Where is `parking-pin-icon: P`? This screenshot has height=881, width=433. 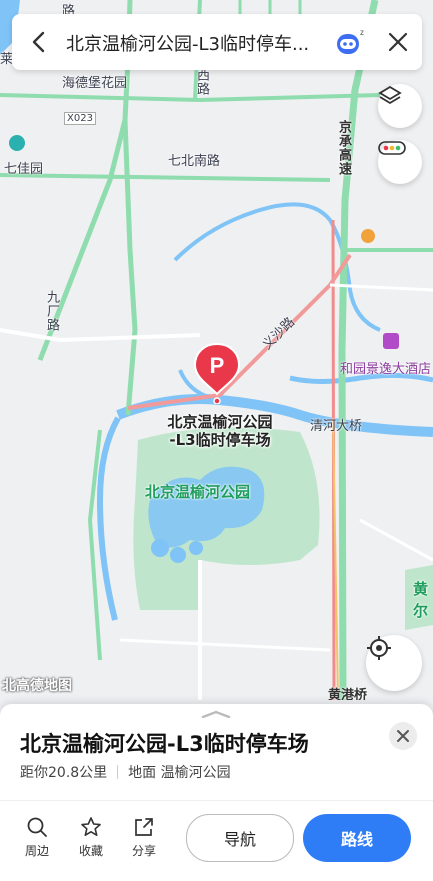 parking-pin-icon: P is located at coordinates (217, 373).